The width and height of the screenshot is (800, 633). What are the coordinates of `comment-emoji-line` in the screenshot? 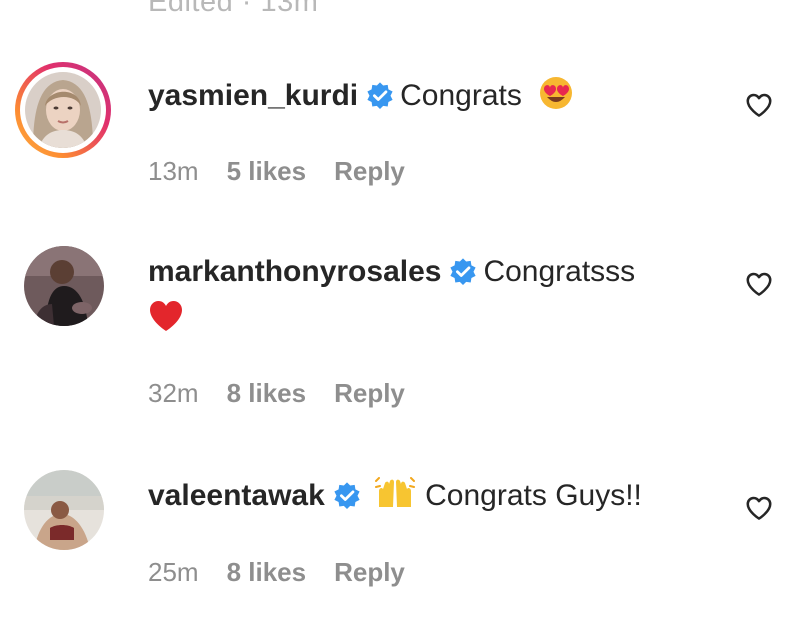 It's located at (166, 318).